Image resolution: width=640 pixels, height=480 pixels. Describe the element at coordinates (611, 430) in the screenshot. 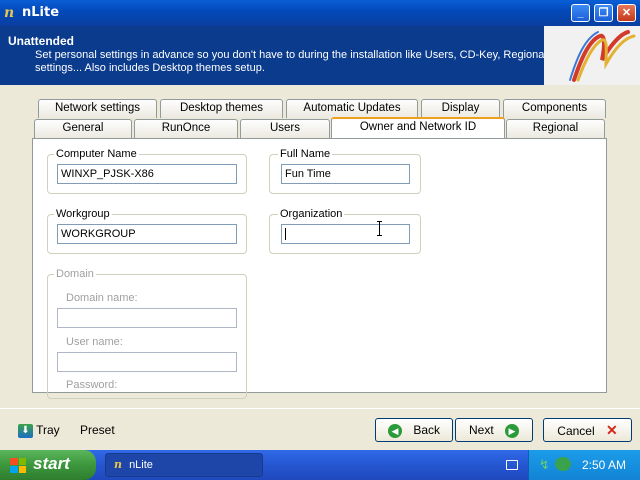

I see `cancel-x-icon: ✕` at that location.